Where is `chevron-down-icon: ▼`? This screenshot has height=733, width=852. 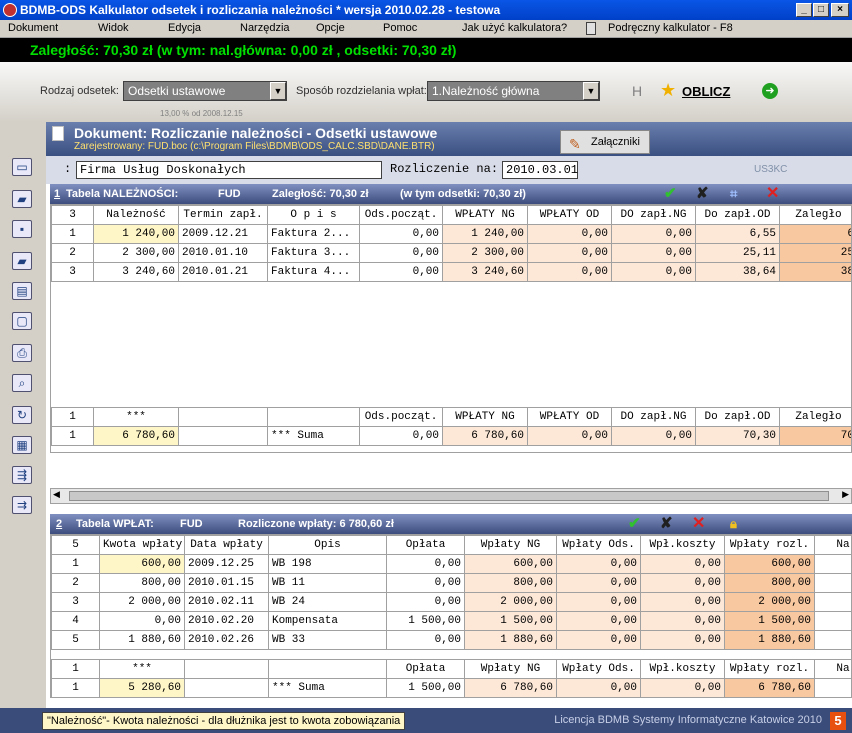
chevron-down-icon: ▼ is located at coordinates (591, 91).